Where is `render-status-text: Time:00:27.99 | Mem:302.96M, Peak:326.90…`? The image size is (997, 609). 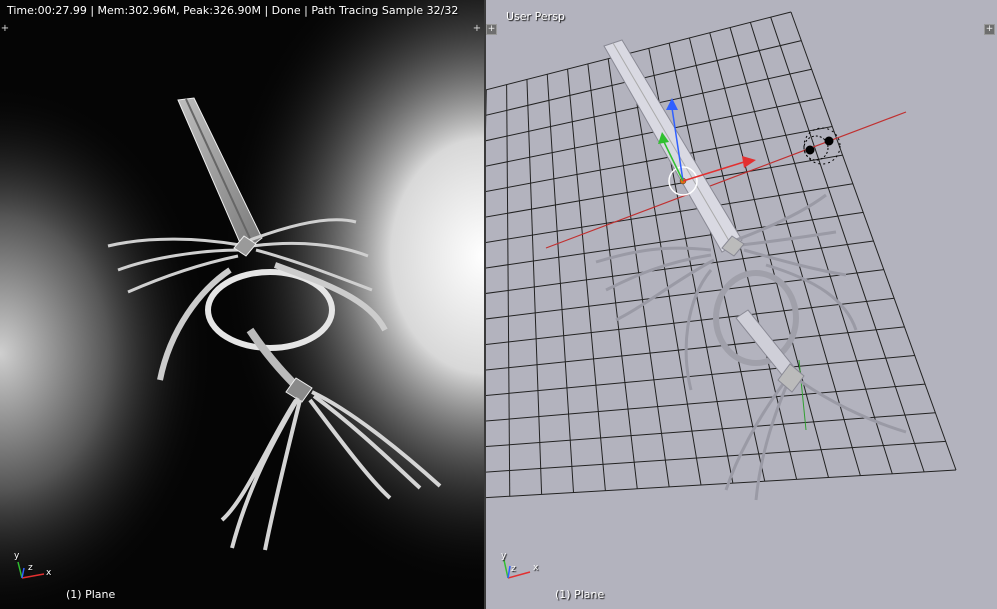
render-status-text: Time:00:27.99 | Mem:302.96M, Peak:326.90… is located at coordinates (233, 10).